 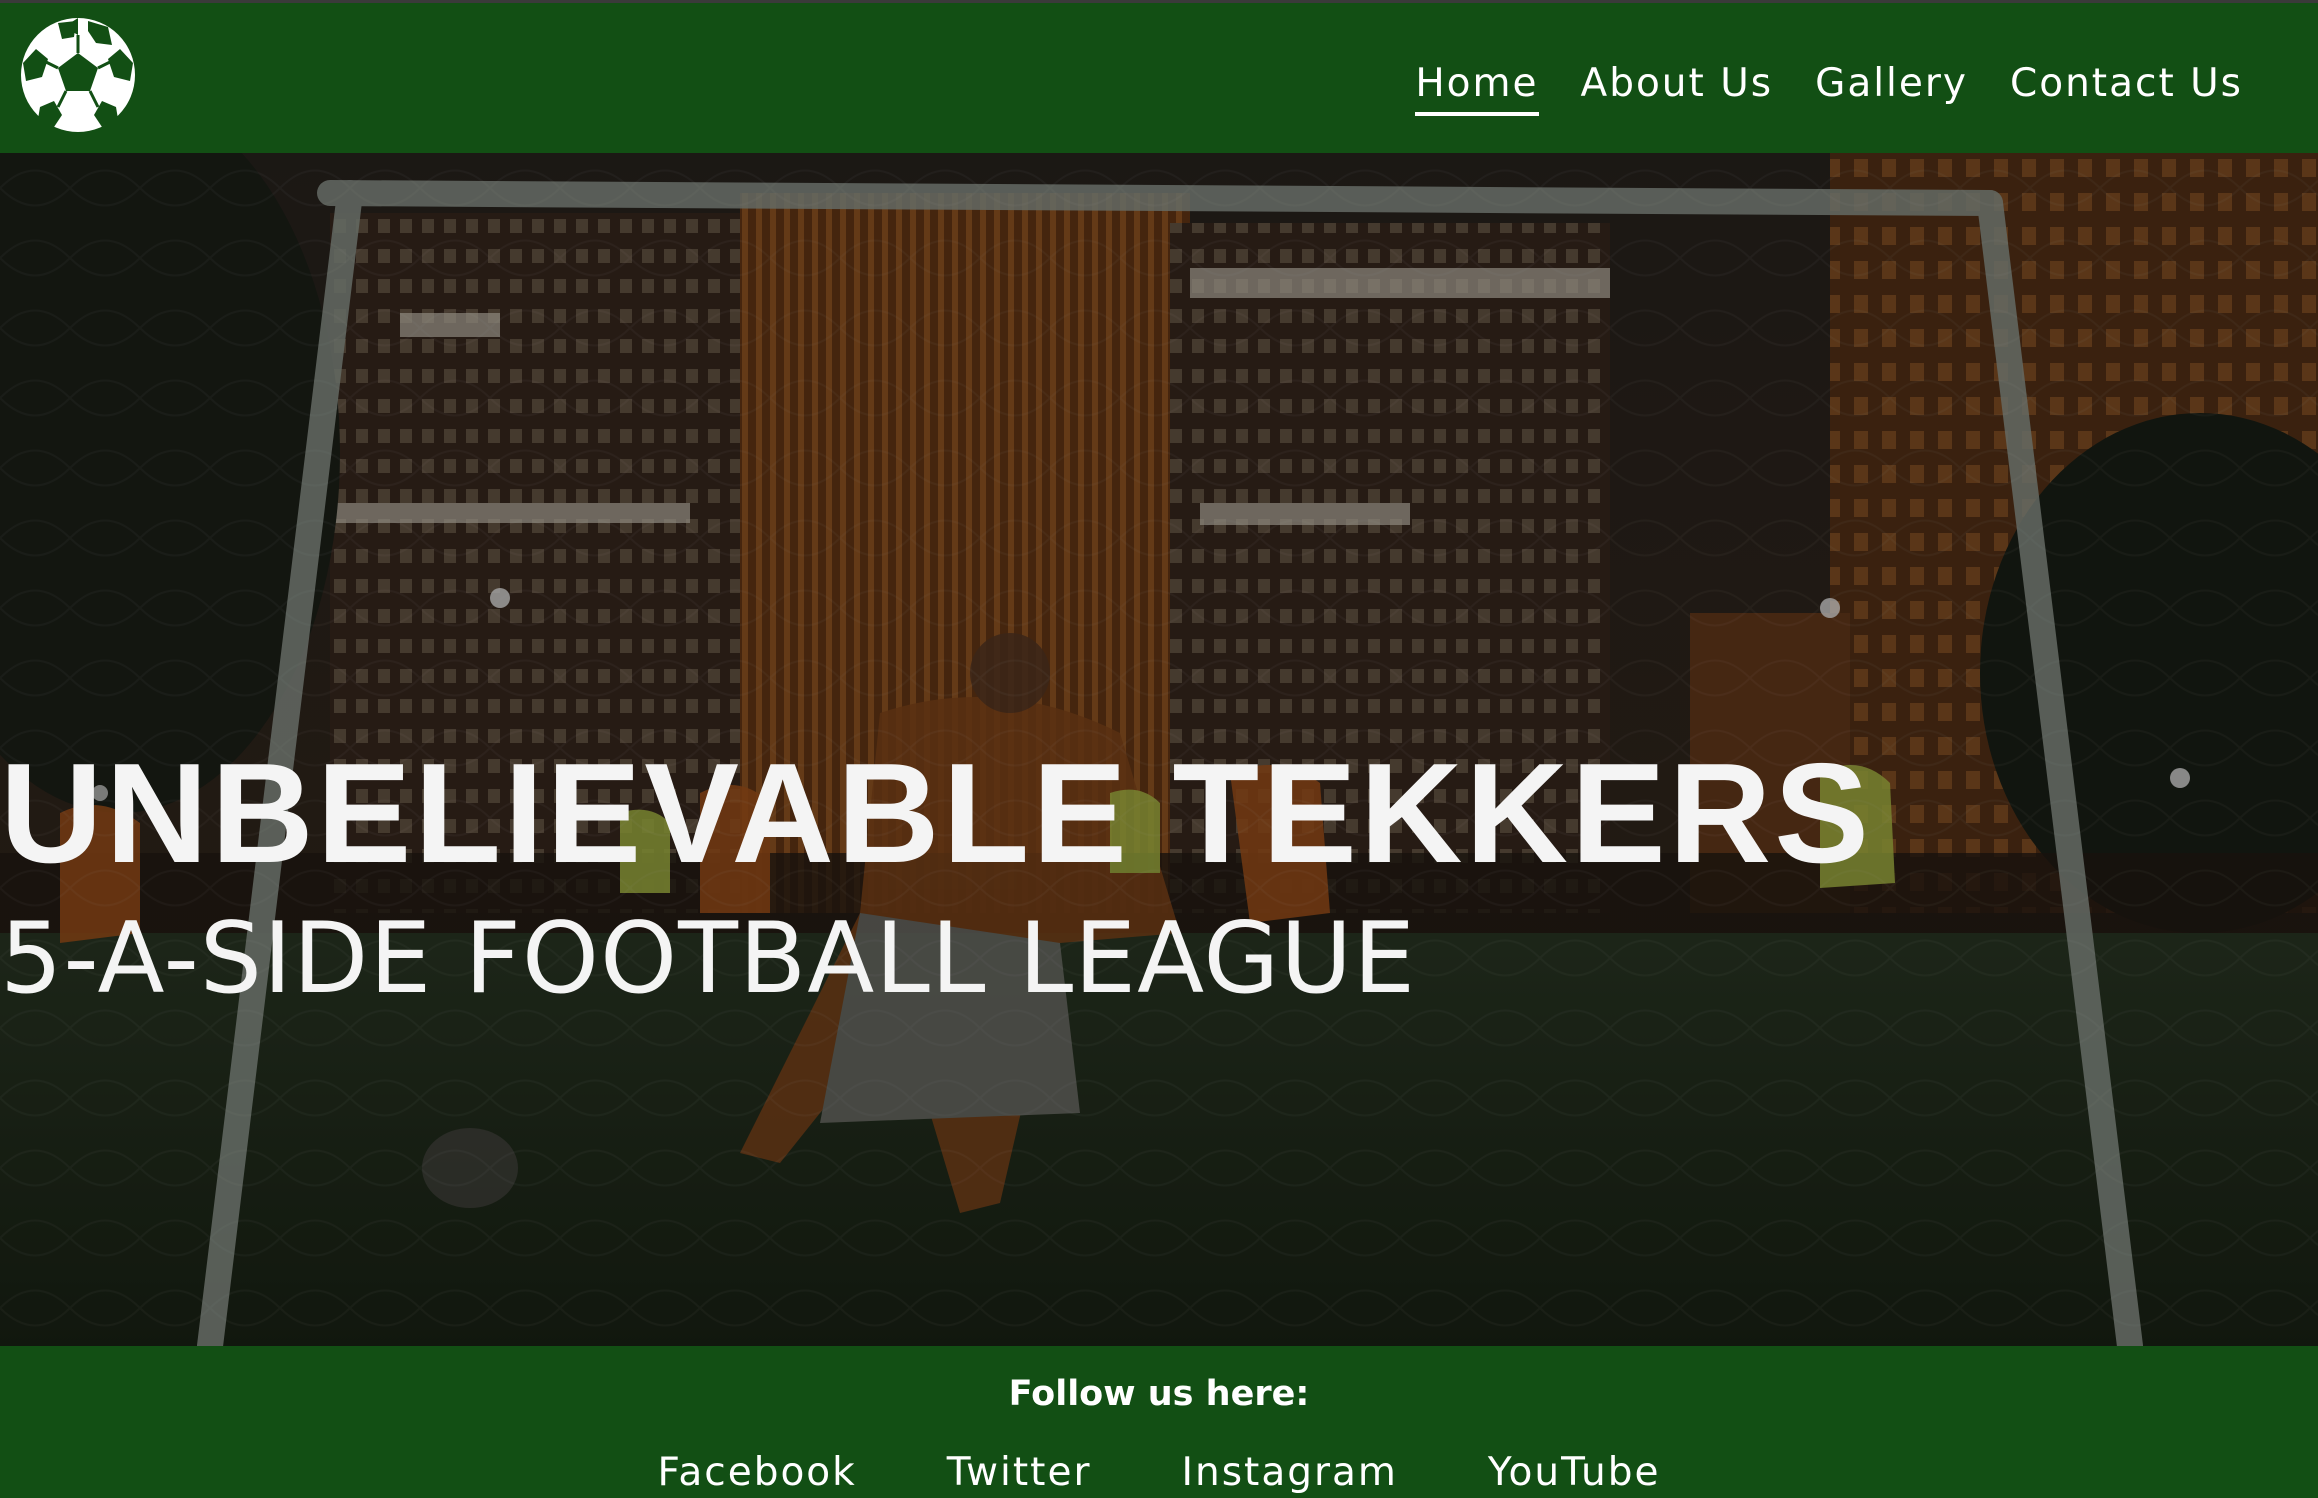 What do you see at coordinates (78, 75) in the screenshot?
I see `soccer-ball-icon` at bounding box center [78, 75].